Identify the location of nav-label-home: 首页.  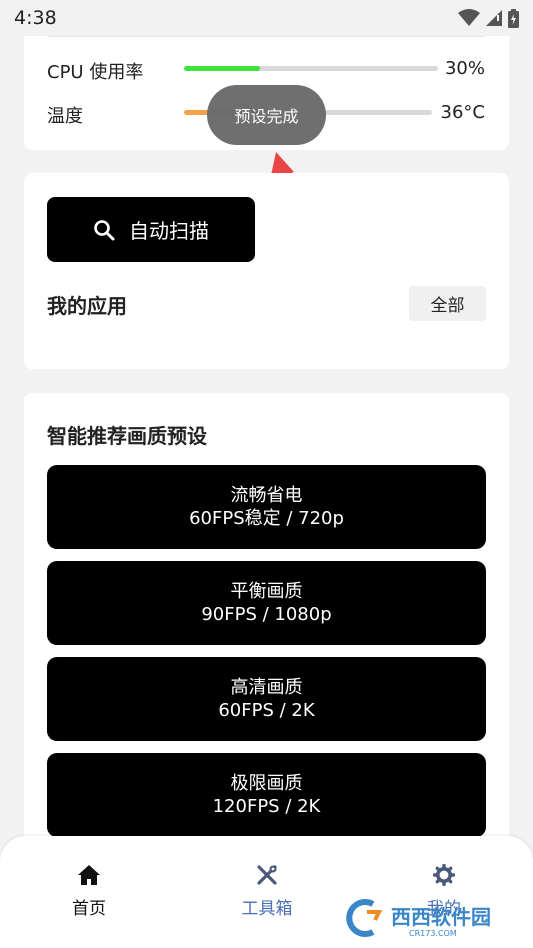
(89, 909).